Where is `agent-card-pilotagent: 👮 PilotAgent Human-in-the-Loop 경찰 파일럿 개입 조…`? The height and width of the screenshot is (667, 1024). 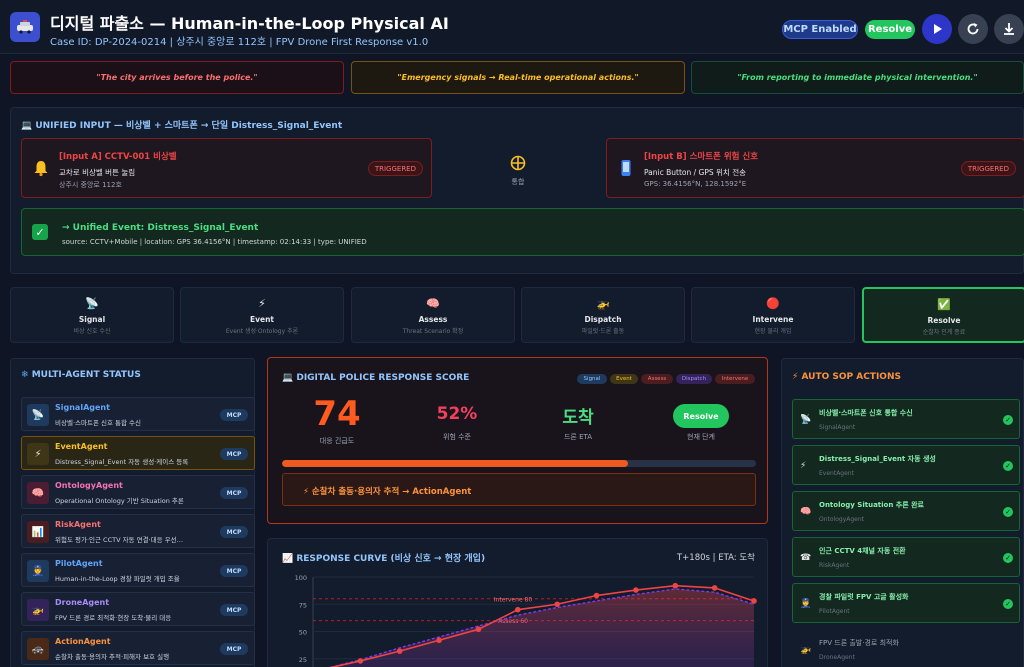
agent-card-pilotagent: 👮 PilotAgent Human-in-the-Loop 경찰 파일럿 개입 조… is located at coordinates (138, 570).